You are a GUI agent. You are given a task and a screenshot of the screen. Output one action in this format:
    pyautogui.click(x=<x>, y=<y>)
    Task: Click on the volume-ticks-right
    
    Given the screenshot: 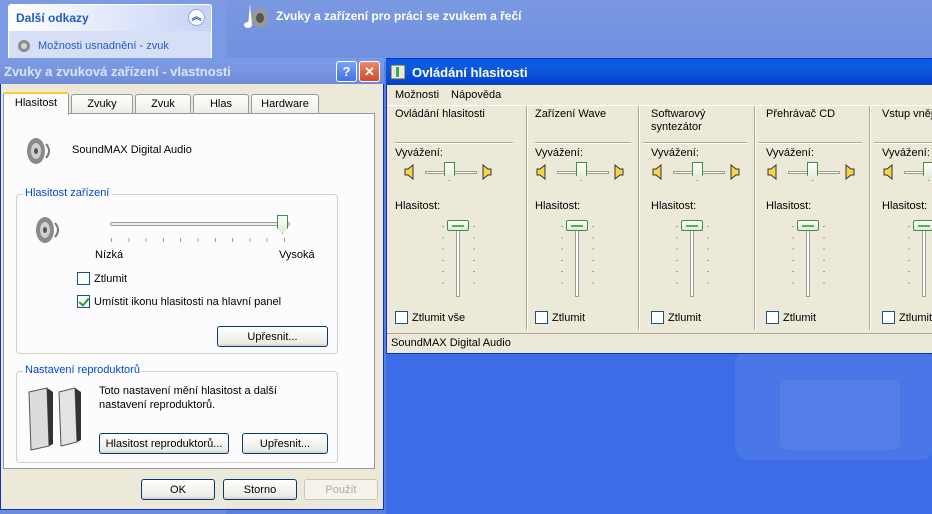 What is the action you would take?
    pyautogui.click(x=824, y=260)
    